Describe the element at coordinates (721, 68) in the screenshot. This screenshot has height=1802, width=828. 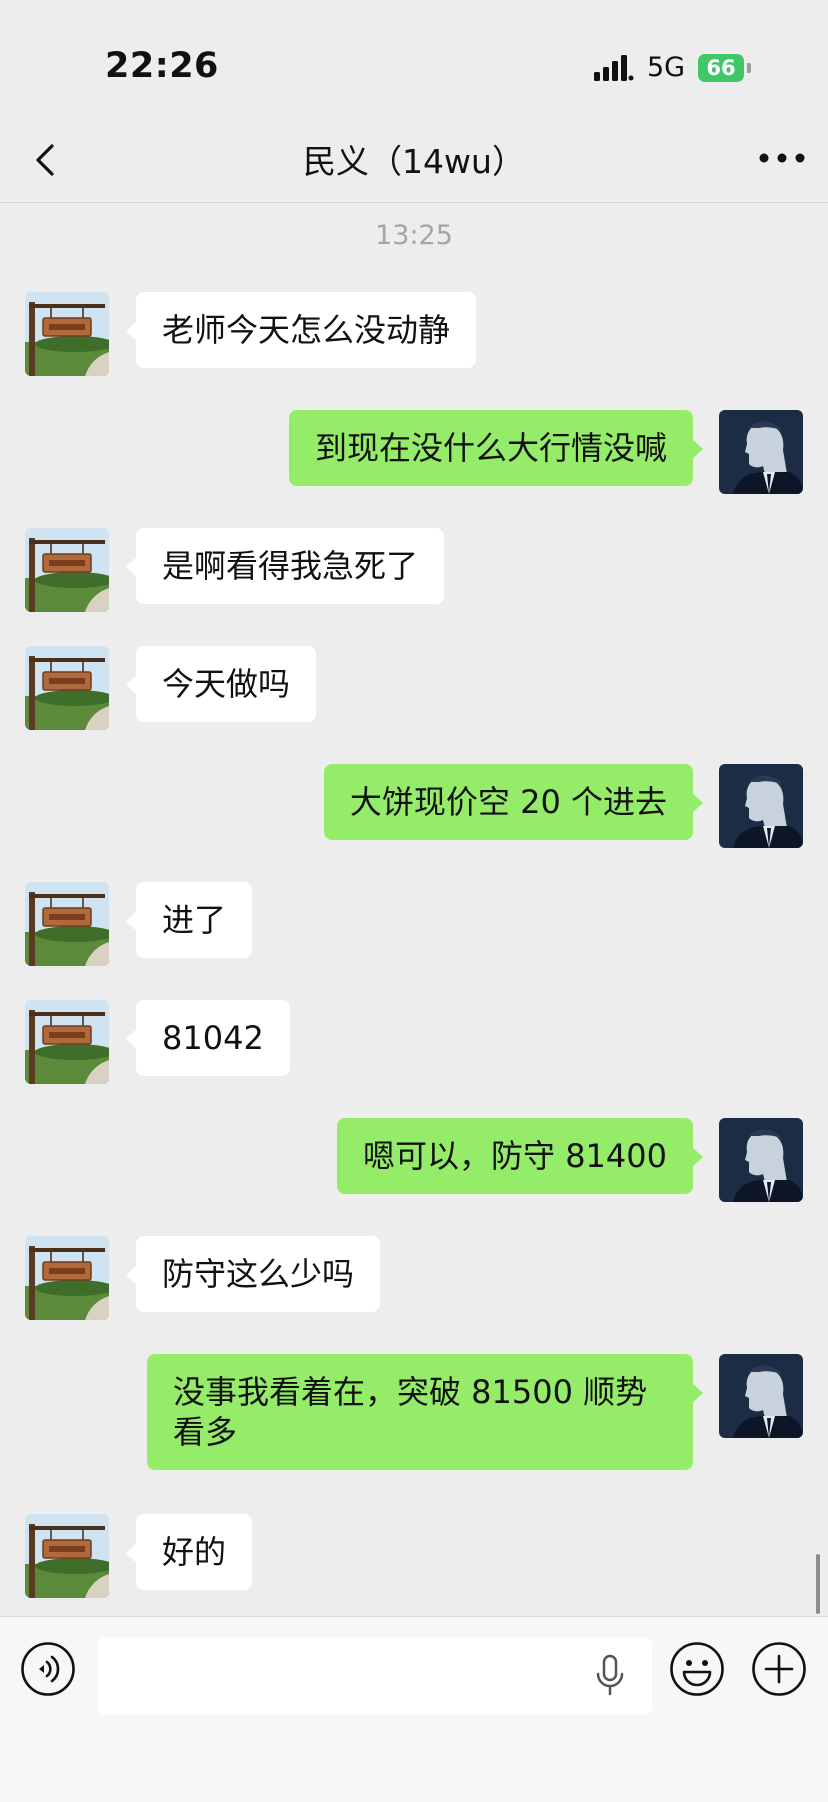
I see `battery-level: 66` at that location.